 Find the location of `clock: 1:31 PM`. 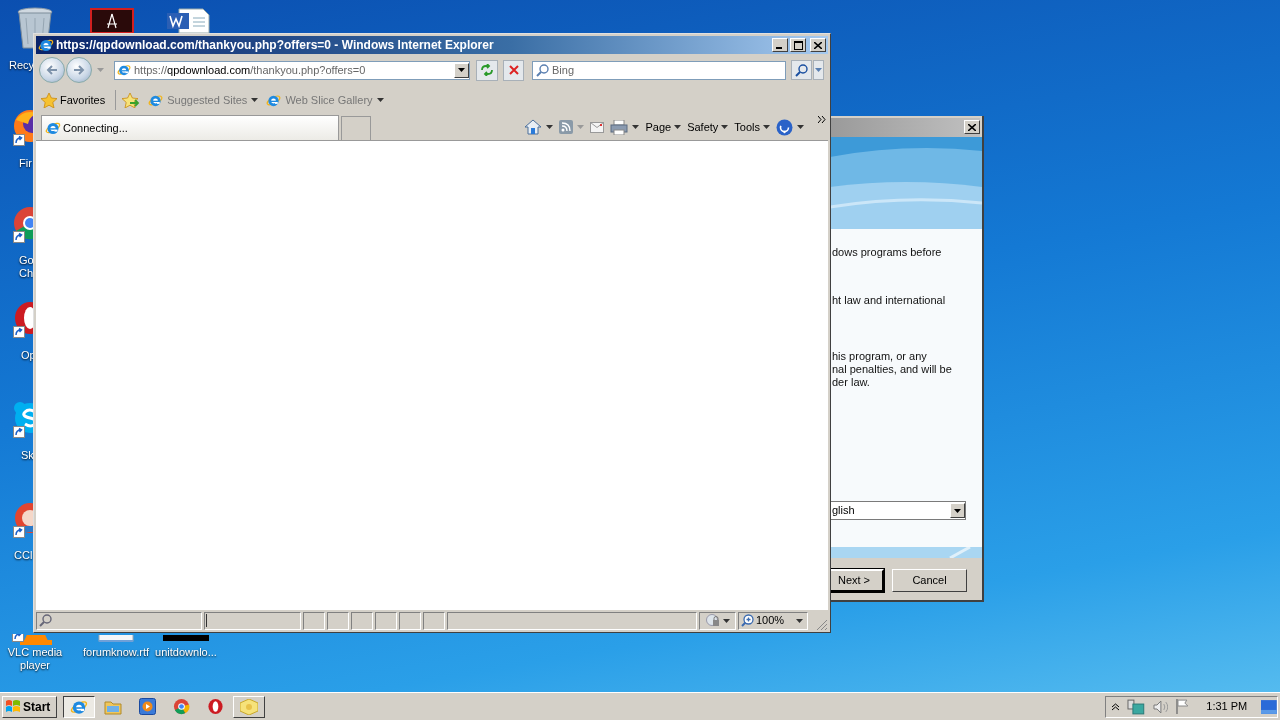

clock: 1:31 PM is located at coordinates (1227, 706).